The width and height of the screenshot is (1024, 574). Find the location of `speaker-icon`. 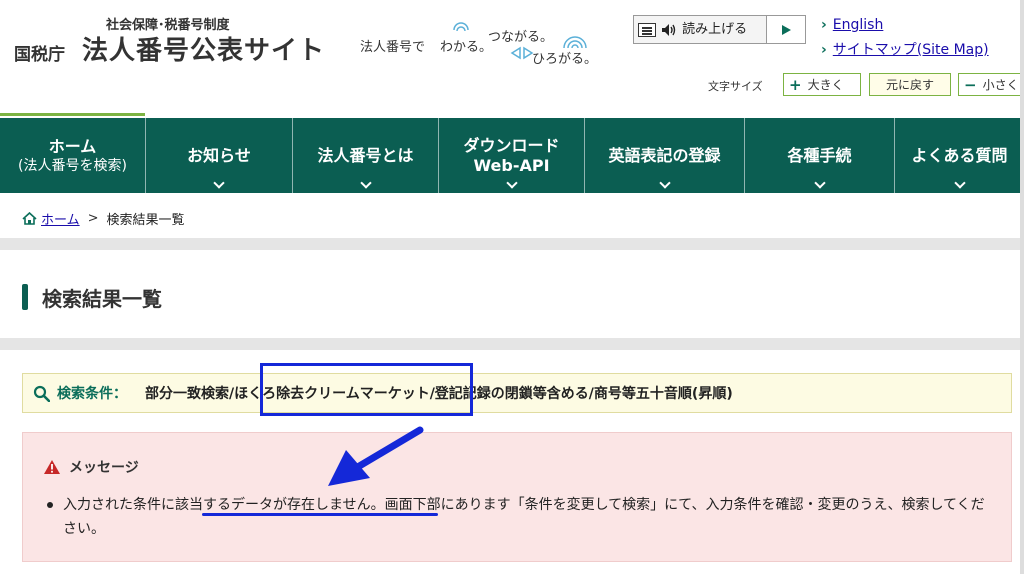

speaker-icon is located at coordinates (669, 29).